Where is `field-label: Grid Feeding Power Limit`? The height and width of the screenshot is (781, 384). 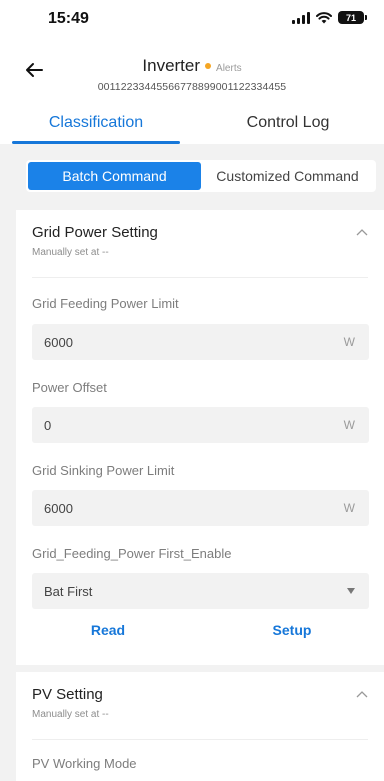
field-label: Grid Feeding Power Limit is located at coordinates (105, 303).